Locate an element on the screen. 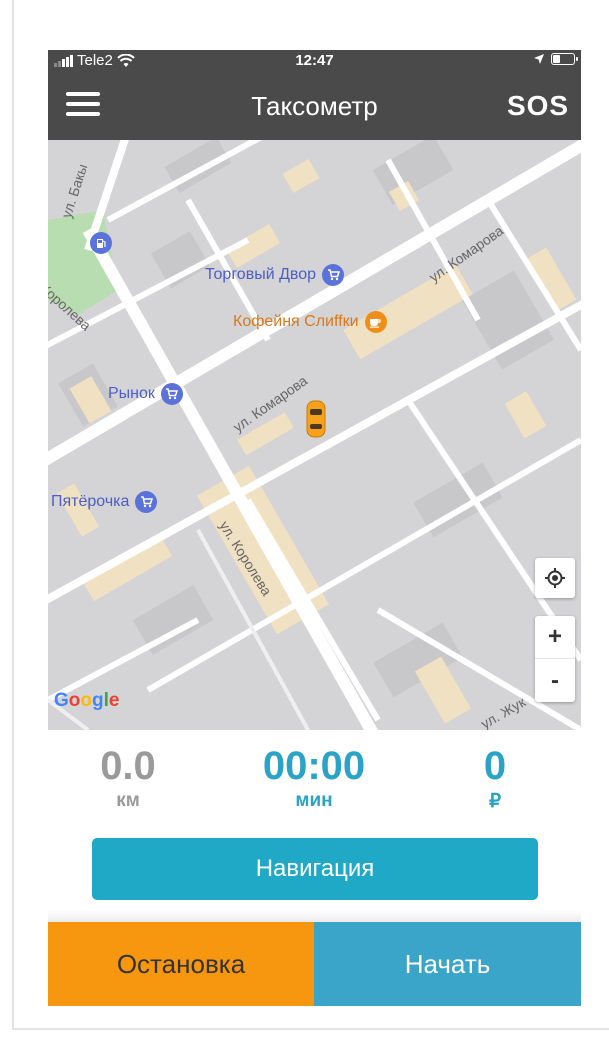  action-buttons: Остановка Начать is located at coordinates (314, 964).